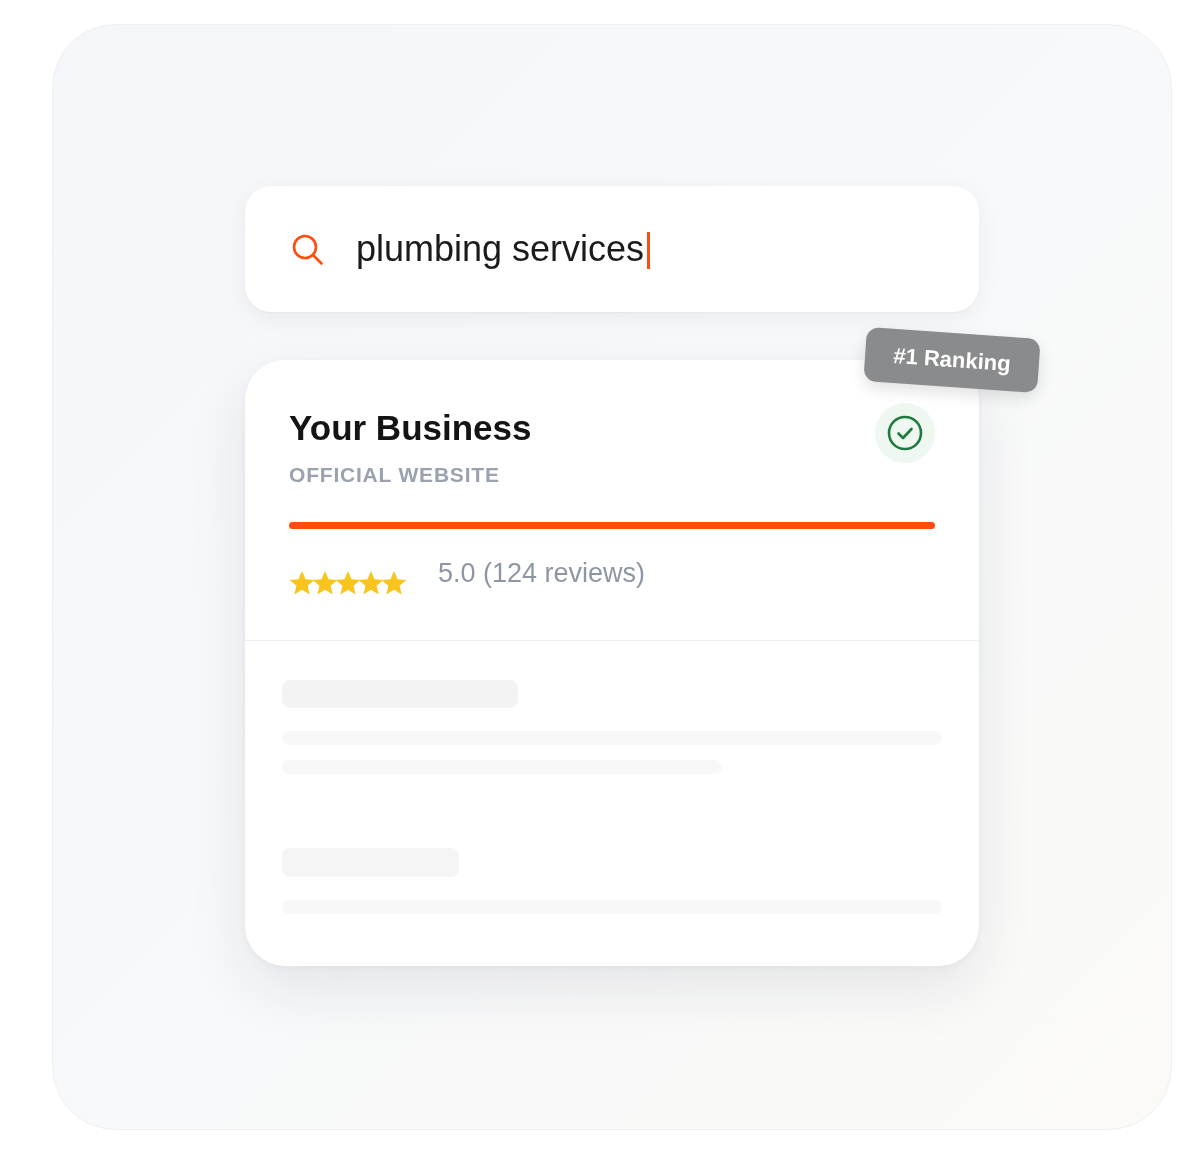 The width and height of the screenshot is (1200, 1150). I want to click on search-icon, so click(307, 249).